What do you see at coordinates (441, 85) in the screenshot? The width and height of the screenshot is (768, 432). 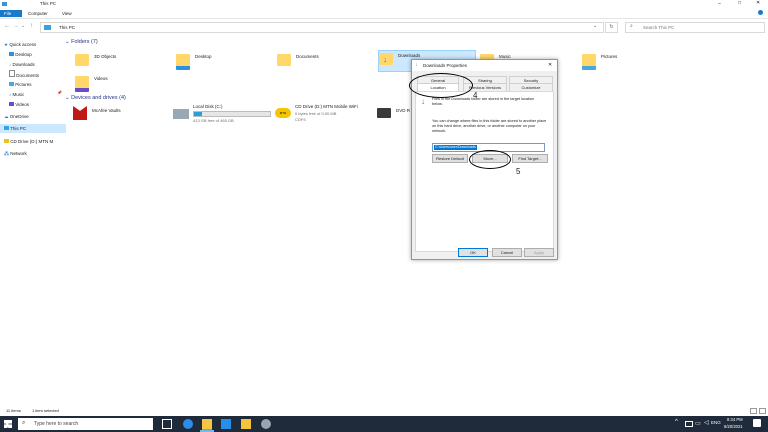 I see `annotation-circle-location-tab` at bounding box center [441, 85].